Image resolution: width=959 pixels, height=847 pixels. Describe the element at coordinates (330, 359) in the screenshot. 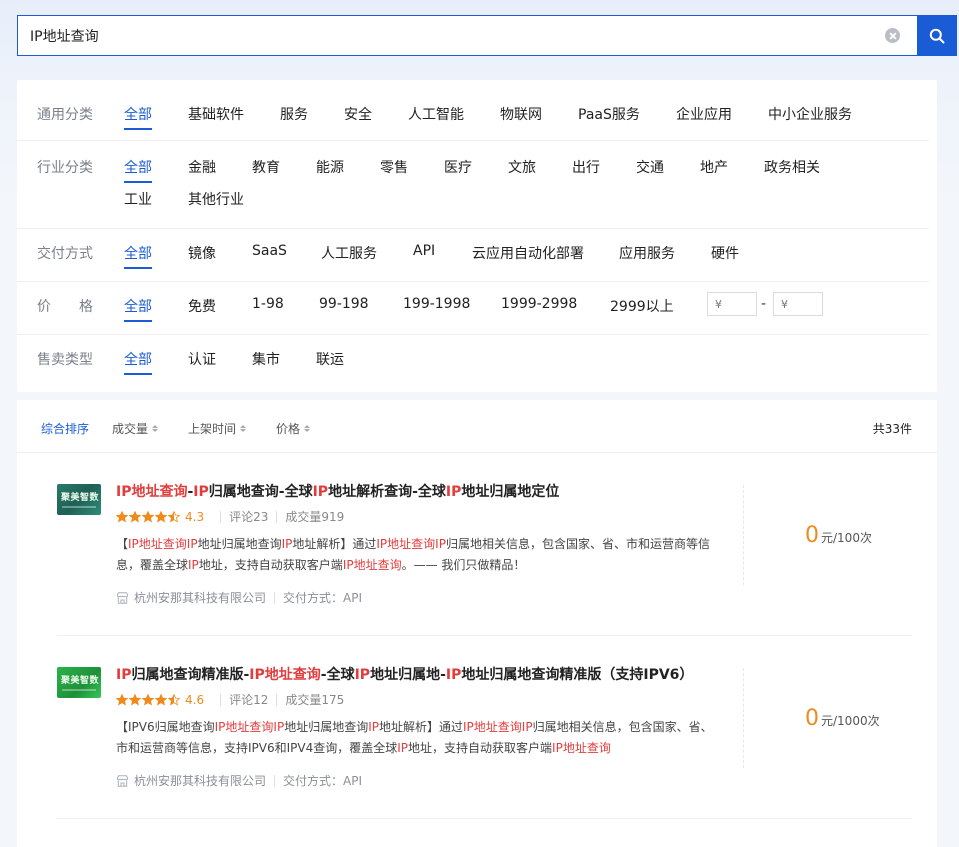

I see `filter-option: 联运` at that location.